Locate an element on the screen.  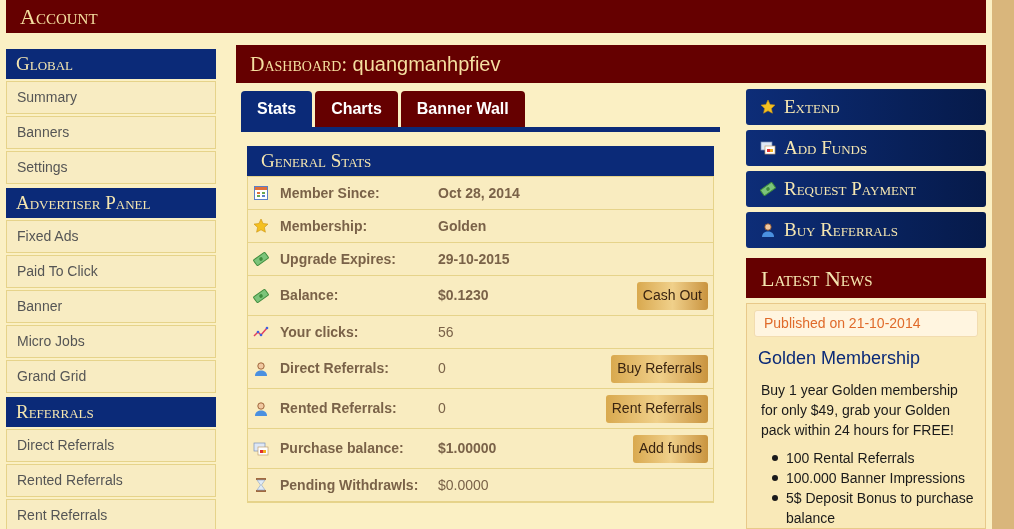
sidebar-item: Rented Referrals is located at coordinates (111, 480).